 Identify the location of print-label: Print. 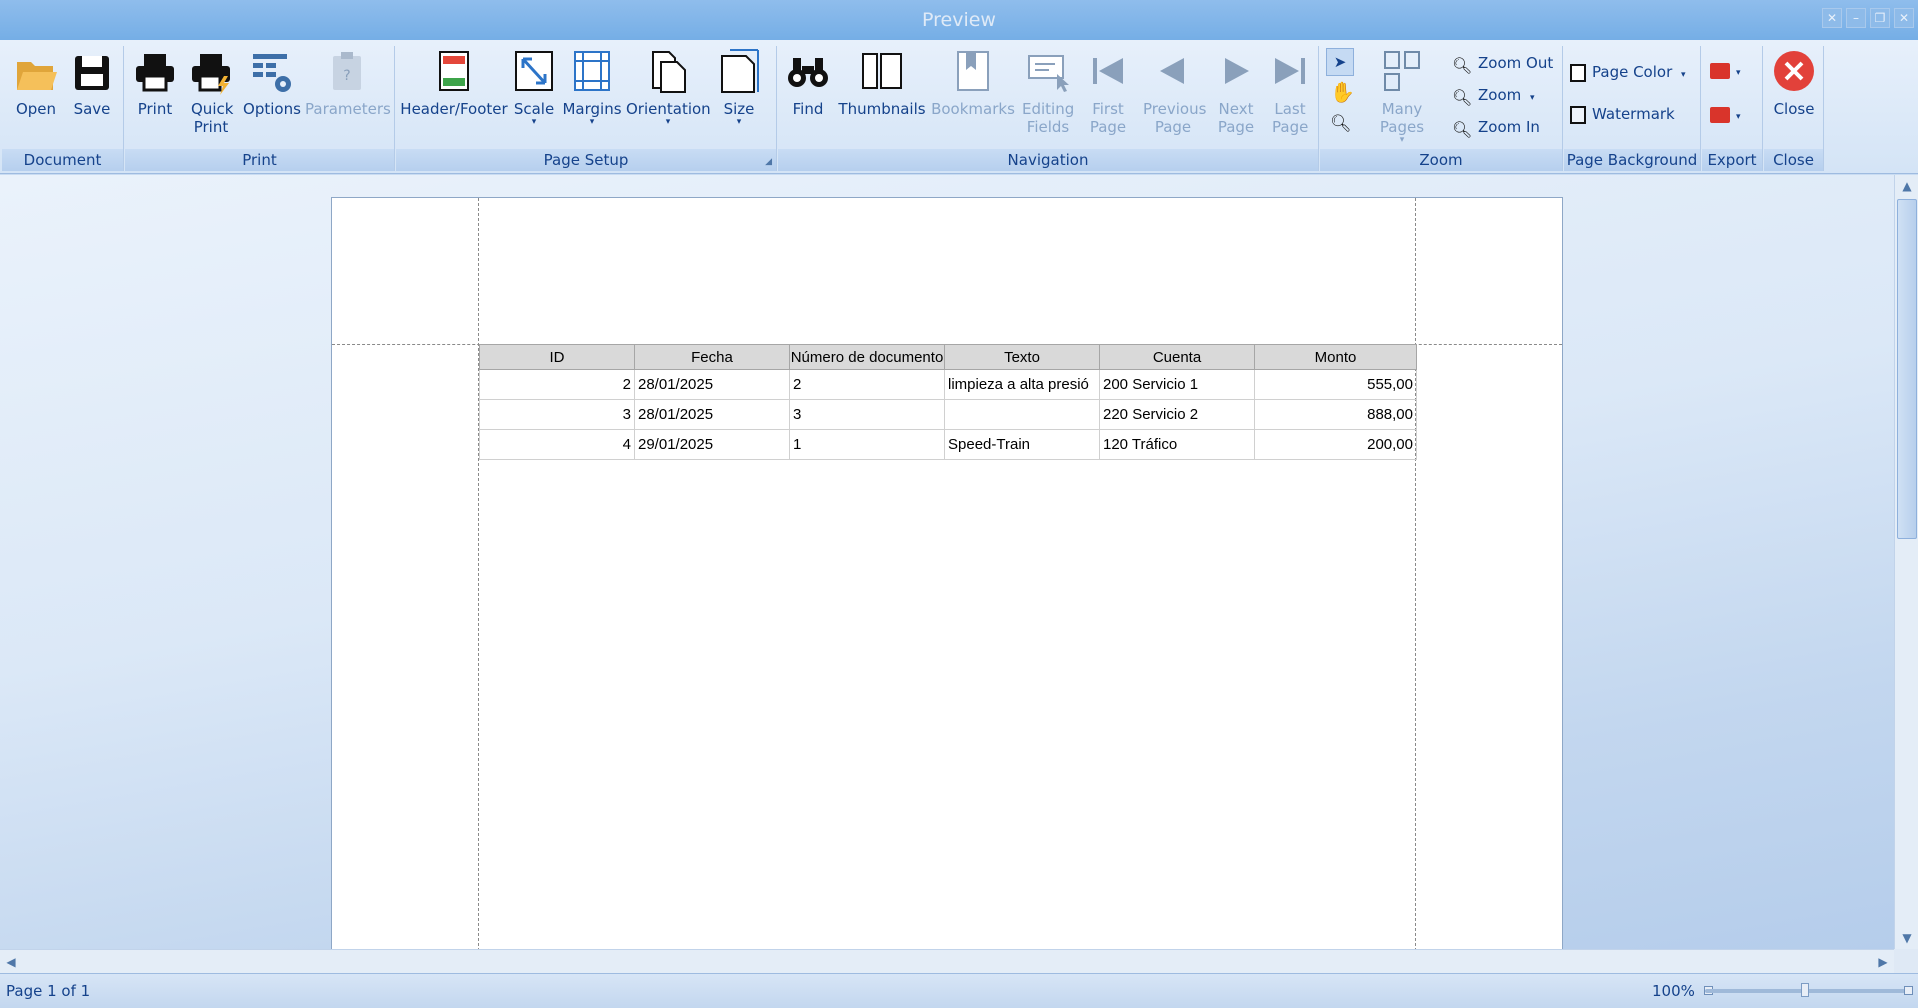
(155, 109).